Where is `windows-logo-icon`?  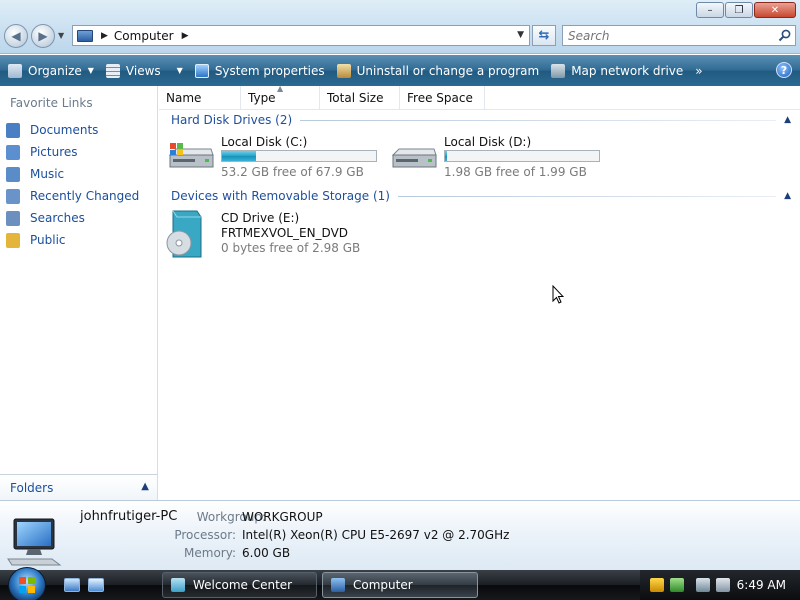 windows-logo-icon is located at coordinates (27, 585).